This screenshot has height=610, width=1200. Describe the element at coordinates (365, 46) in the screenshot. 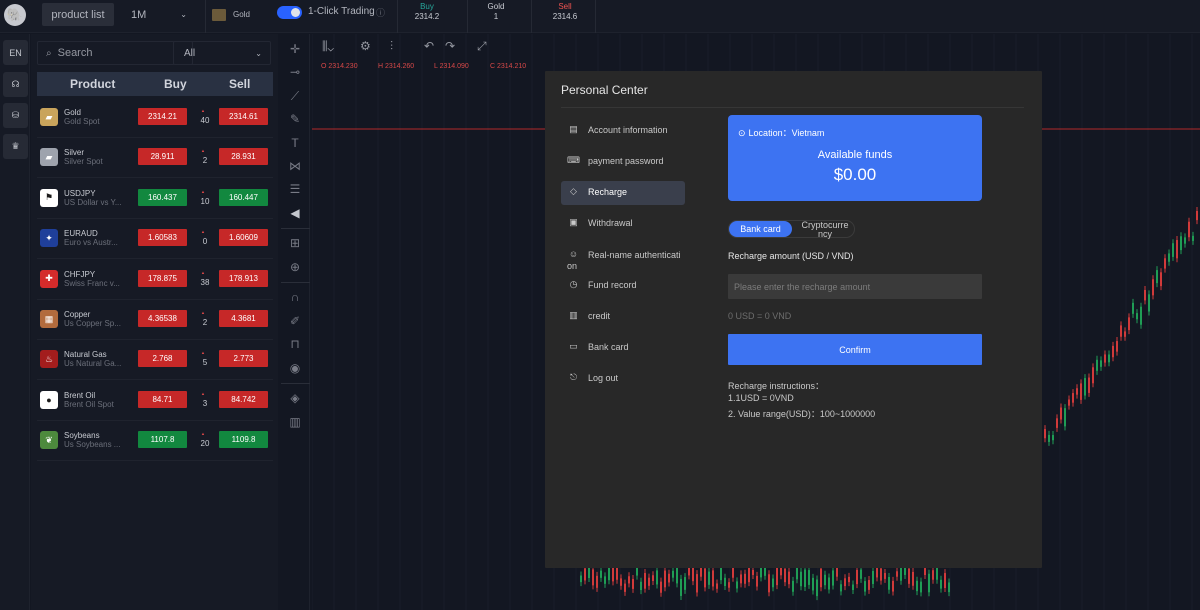

I see `gear-icon: ⚙` at that location.